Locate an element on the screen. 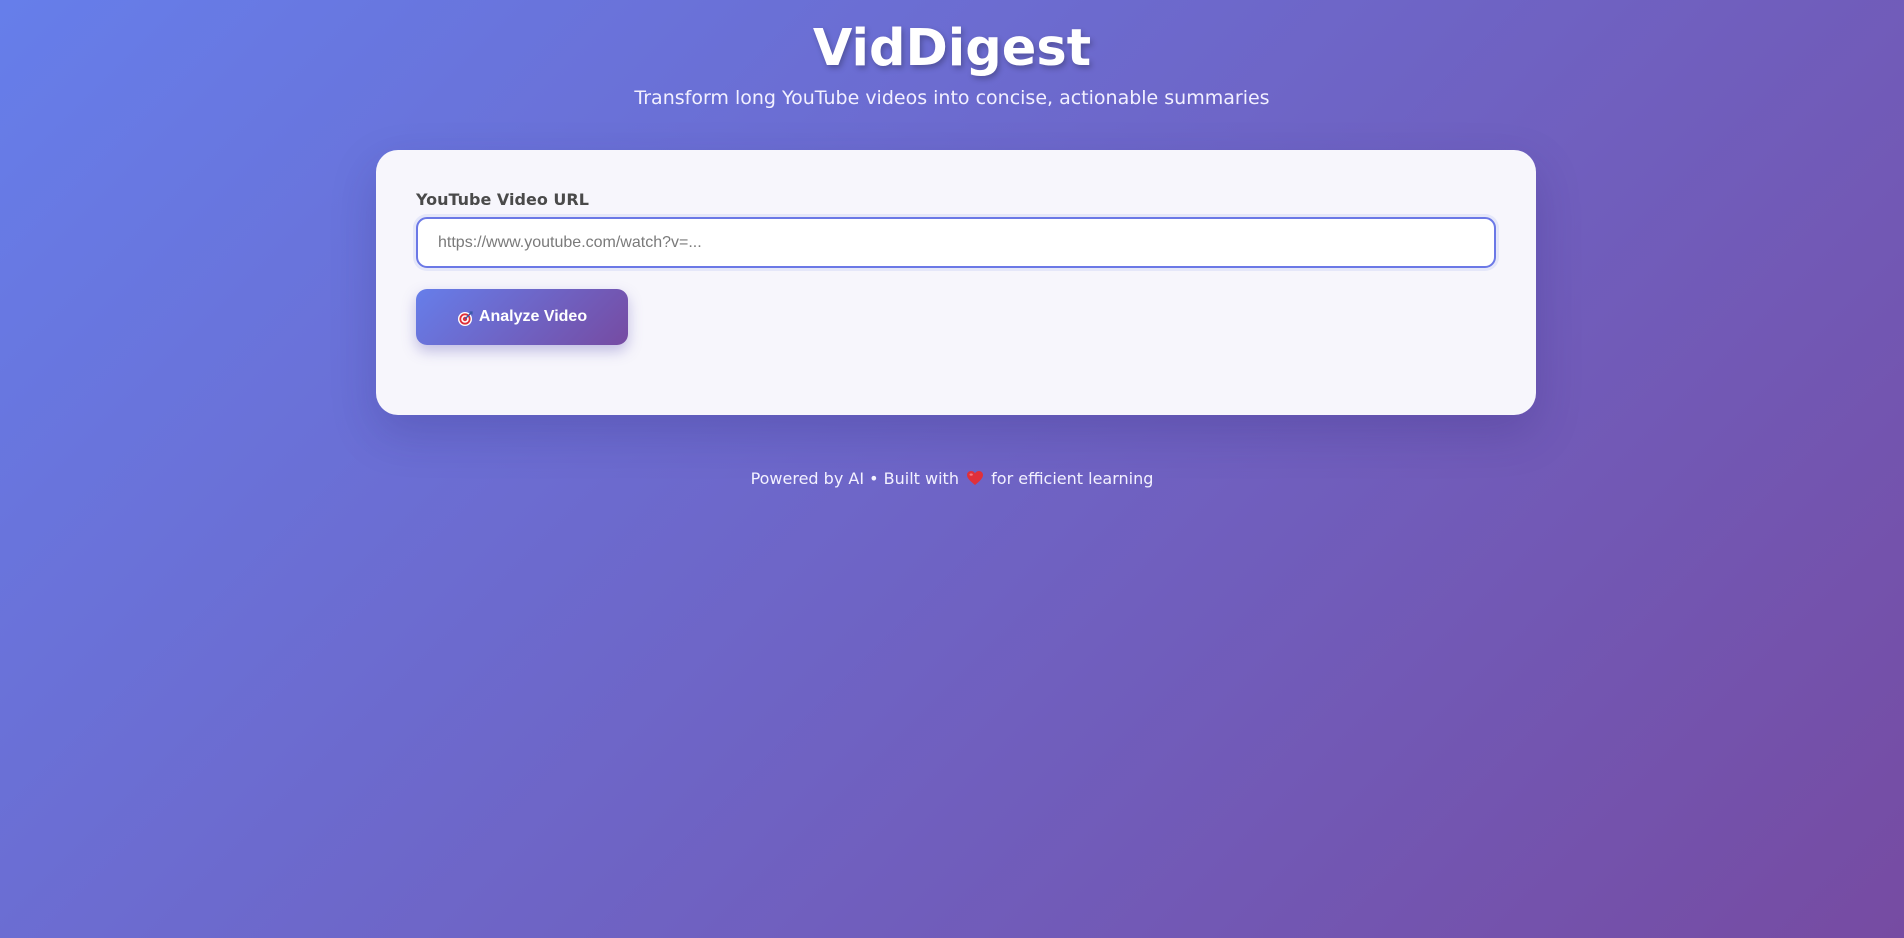 This screenshot has height=938, width=1904. url-field-label: YouTube Video URL is located at coordinates (502, 199).